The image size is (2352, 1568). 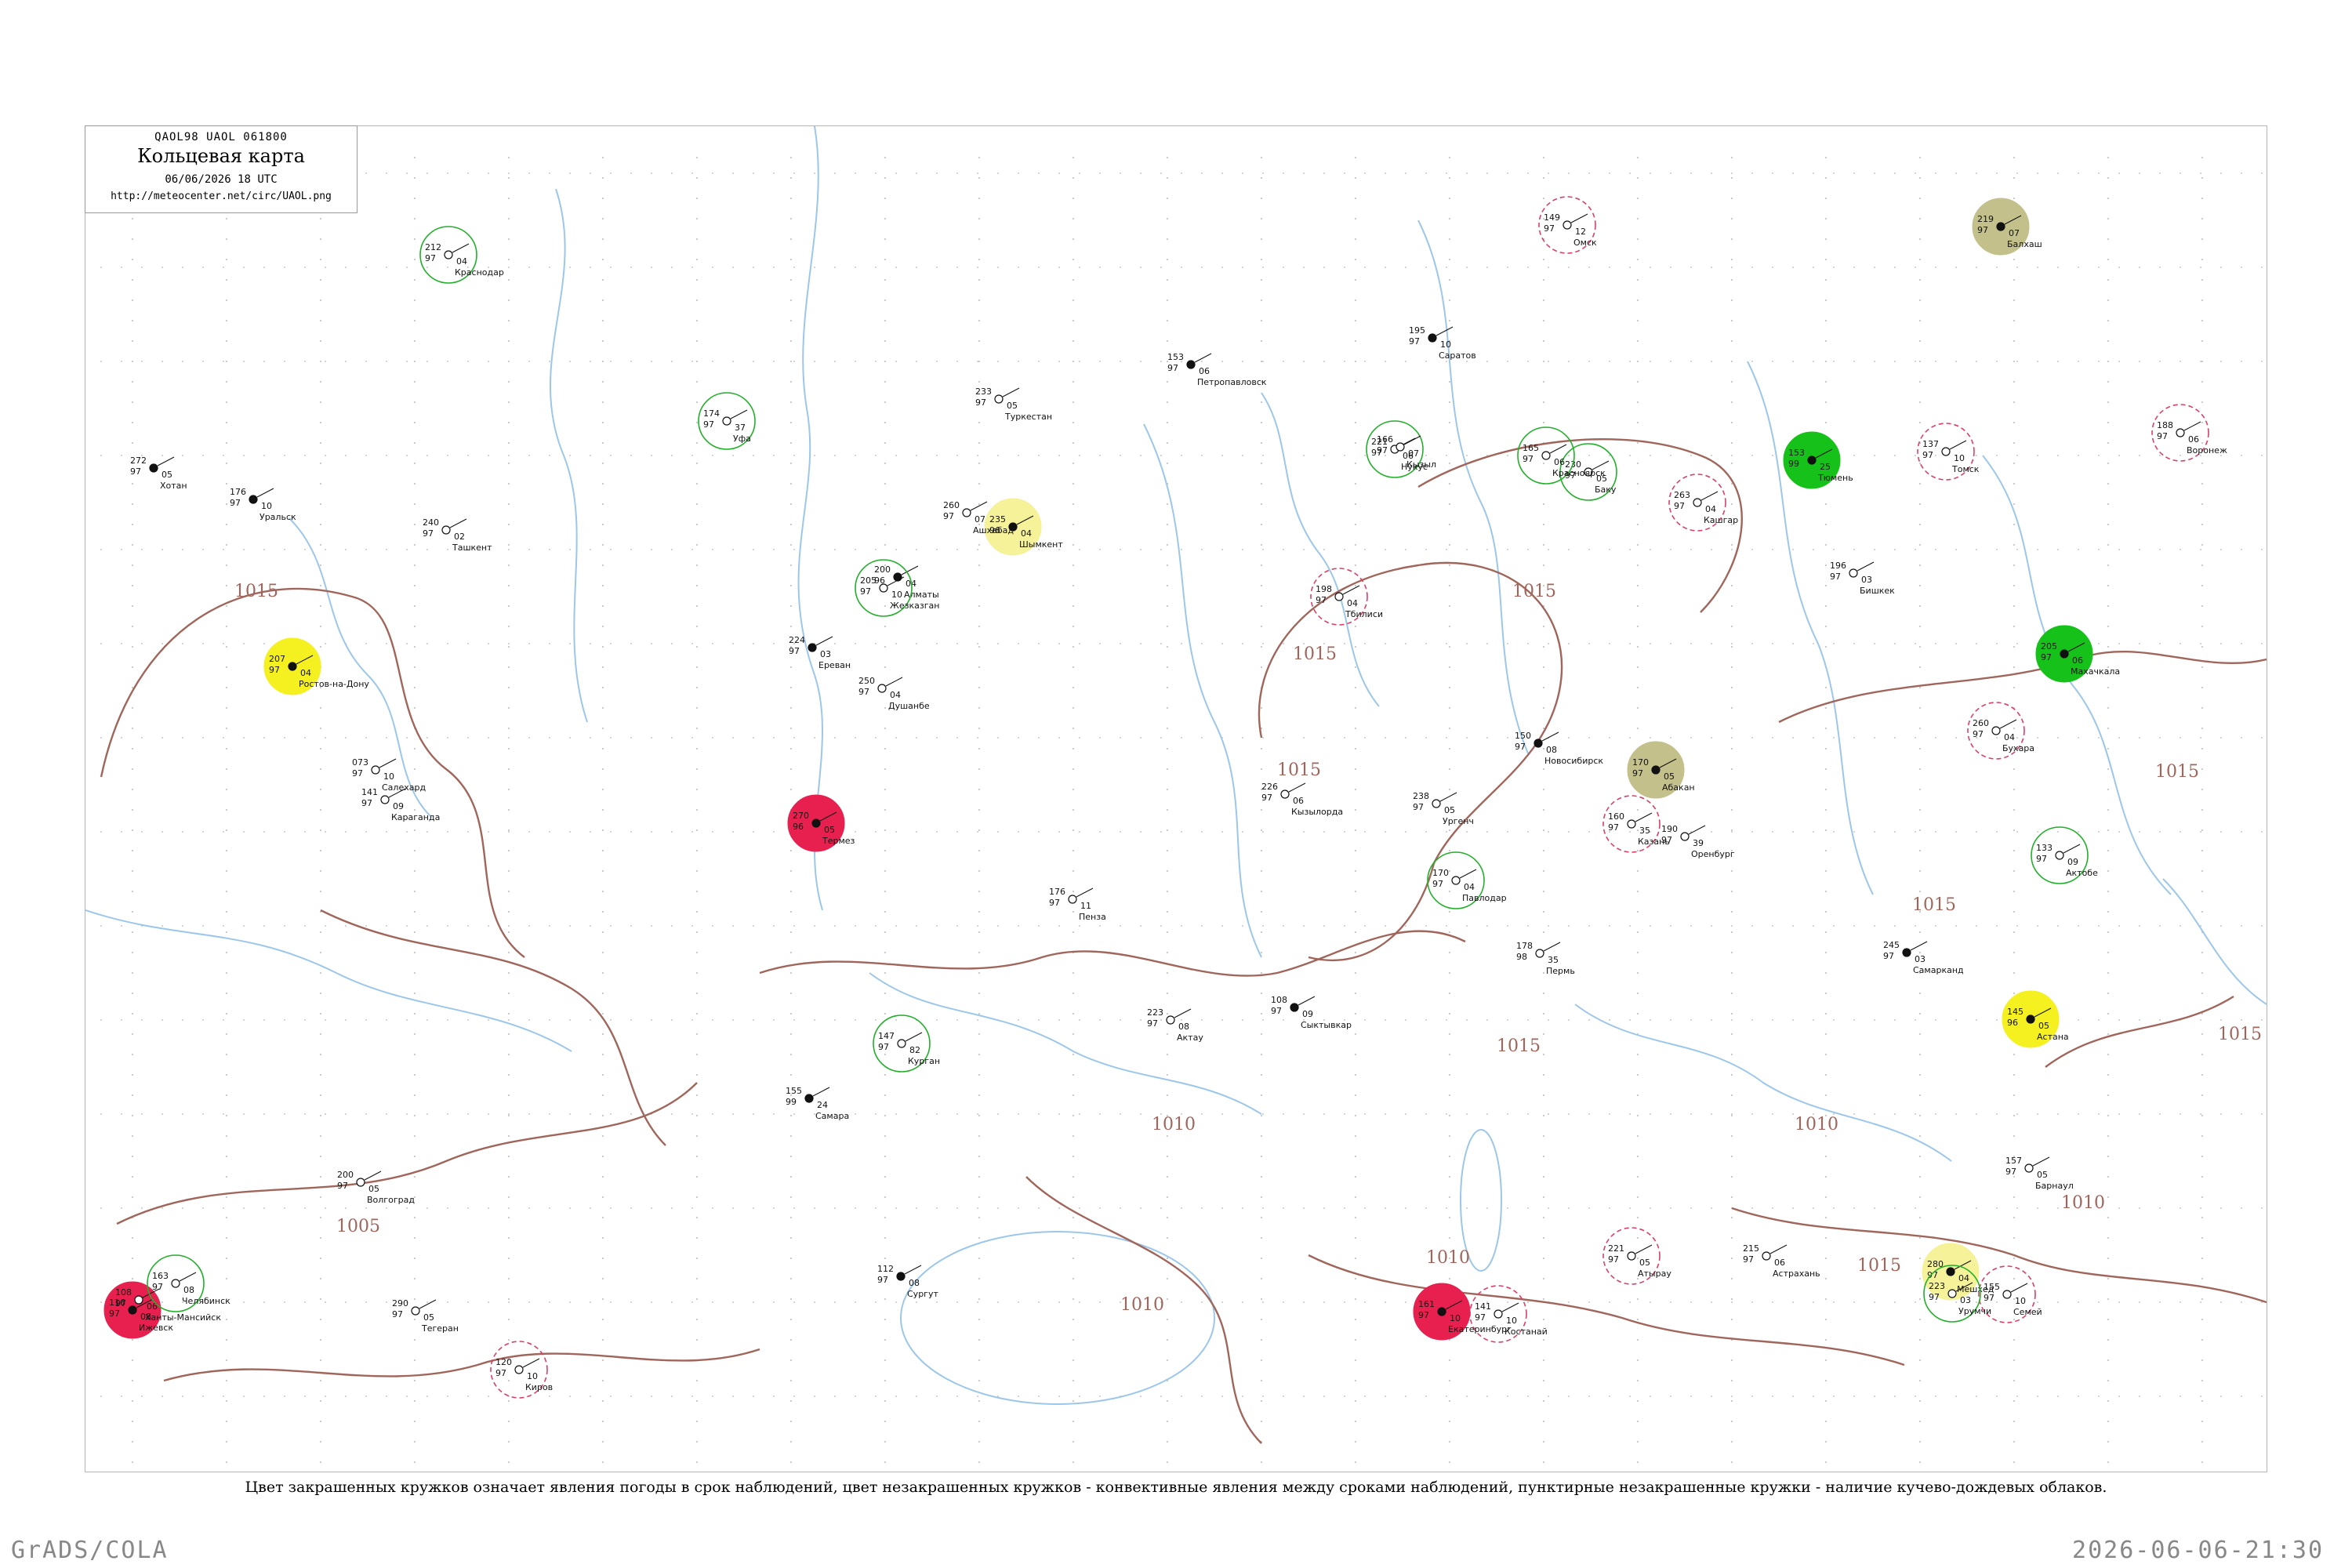 What do you see at coordinates (1524, 946) in the screenshot?
I see `station-temperature: 178` at bounding box center [1524, 946].